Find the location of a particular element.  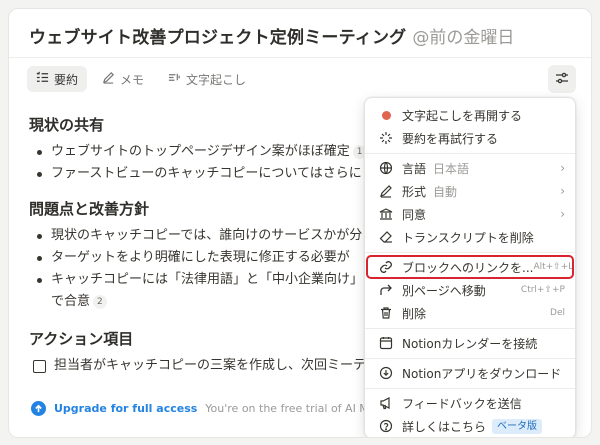

tab-summary-label: 要約 is located at coordinates (66, 79).